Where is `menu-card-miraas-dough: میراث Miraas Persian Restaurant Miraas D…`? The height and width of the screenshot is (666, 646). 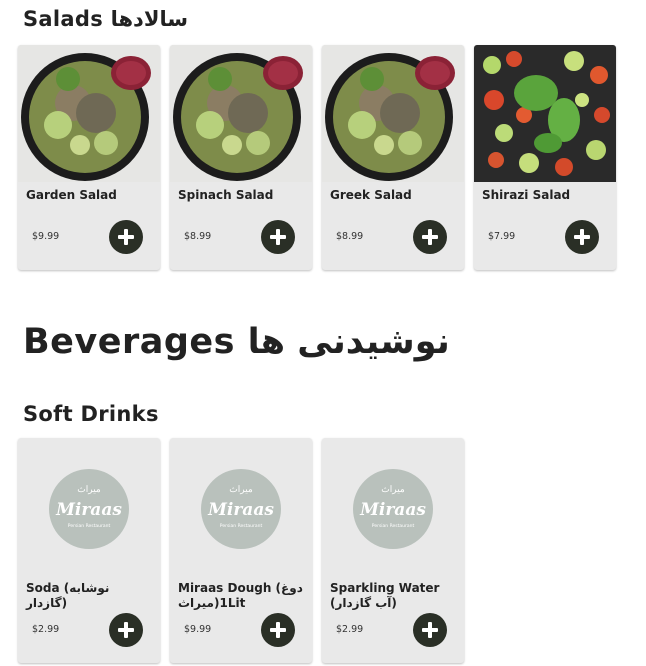
menu-card-miraas-dough: میراث Miraas Persian Restaurant Miraas D… is located at coordinates (241, 550).